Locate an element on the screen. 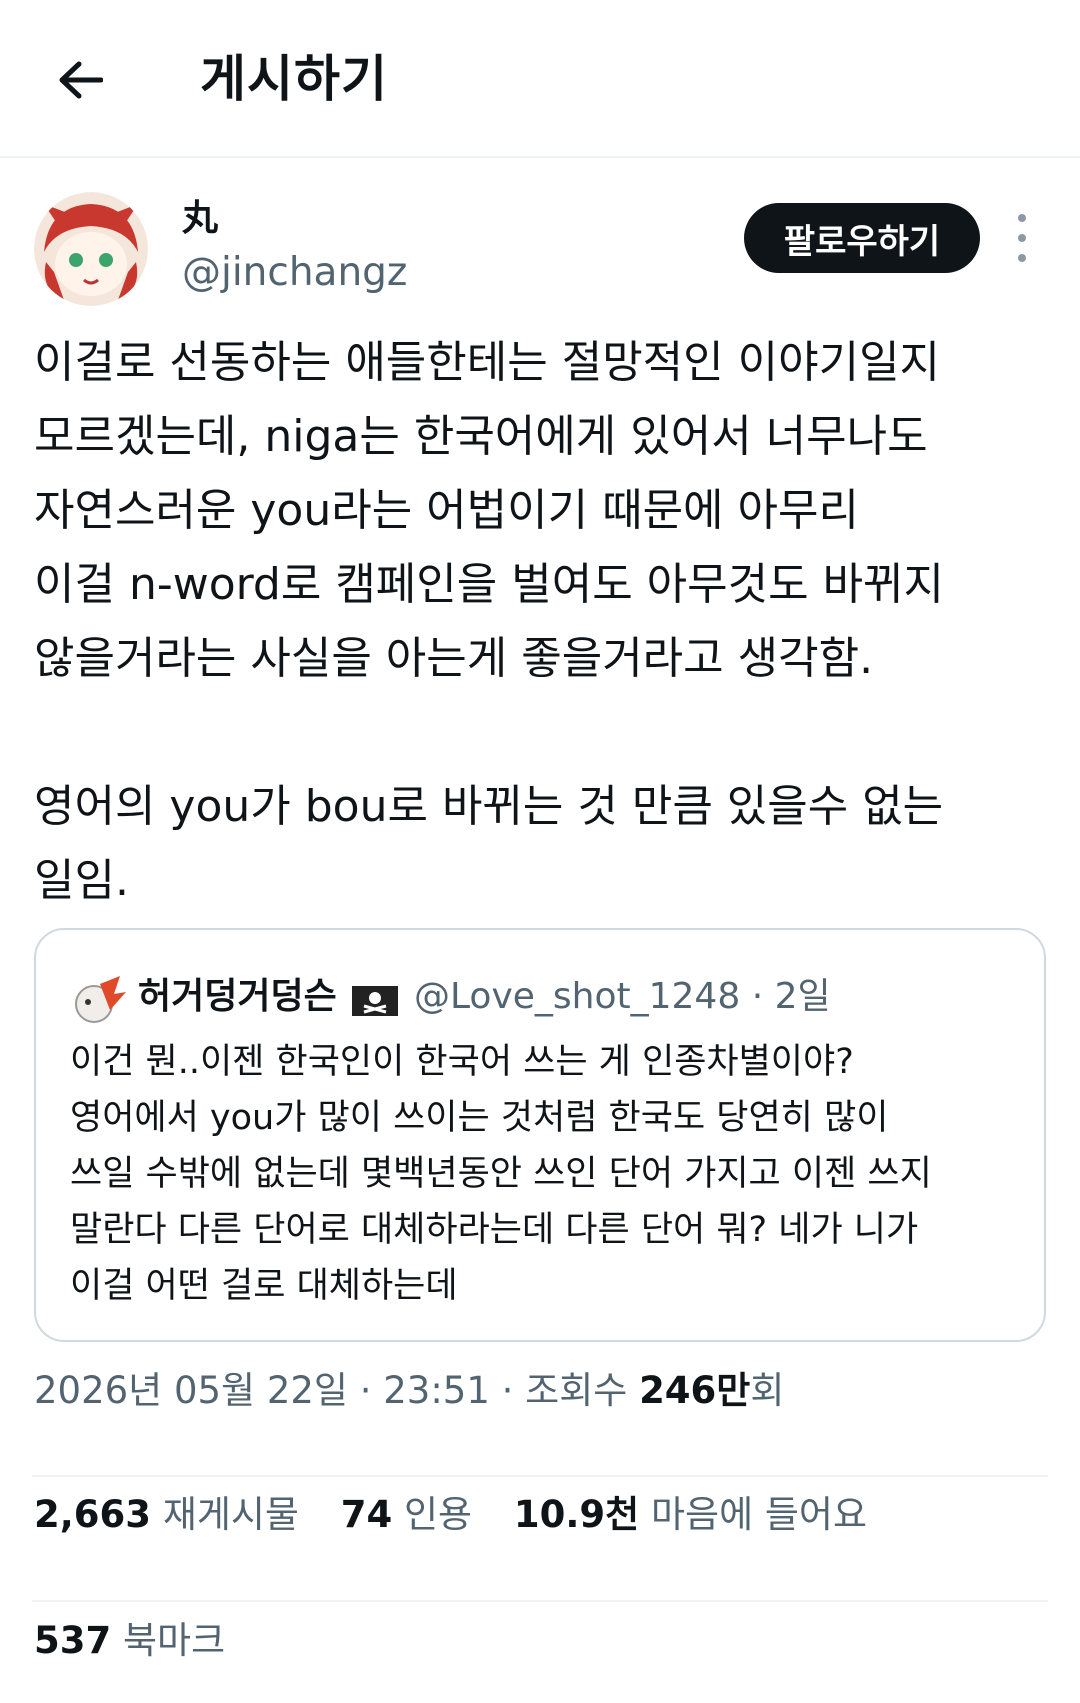 The width and height of the screenshot is (1080, 1703). reposts-count: 2,663 is located at coordinates (93, 1514).